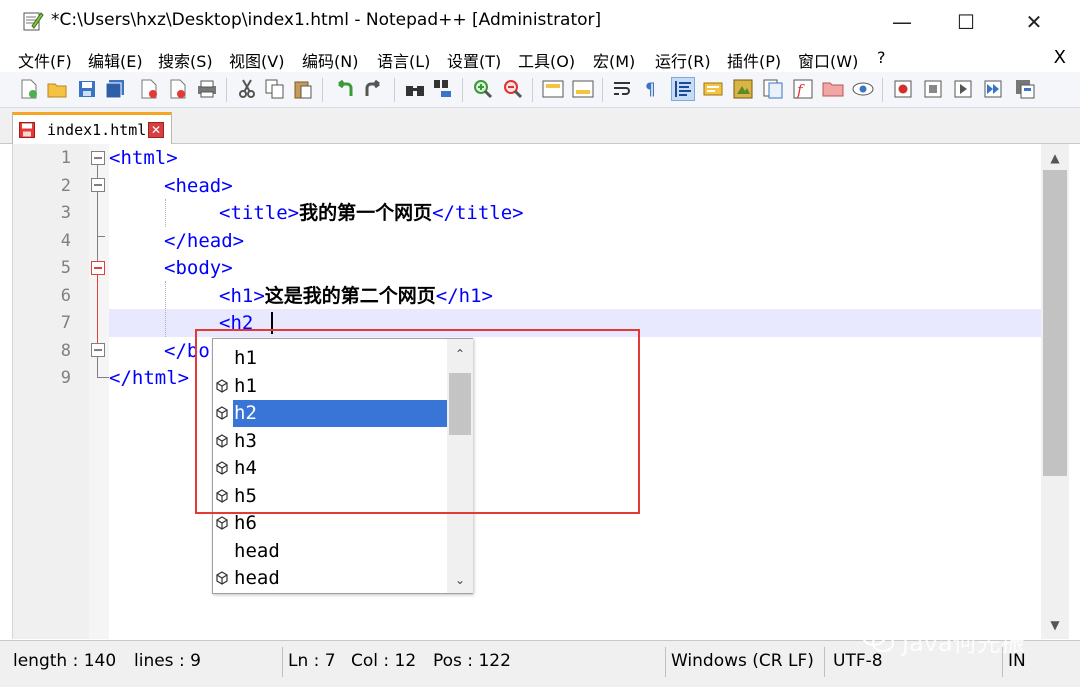 This screenshot has height=687, width=1080. I want to click on open-file-icon, so click(57, 89).